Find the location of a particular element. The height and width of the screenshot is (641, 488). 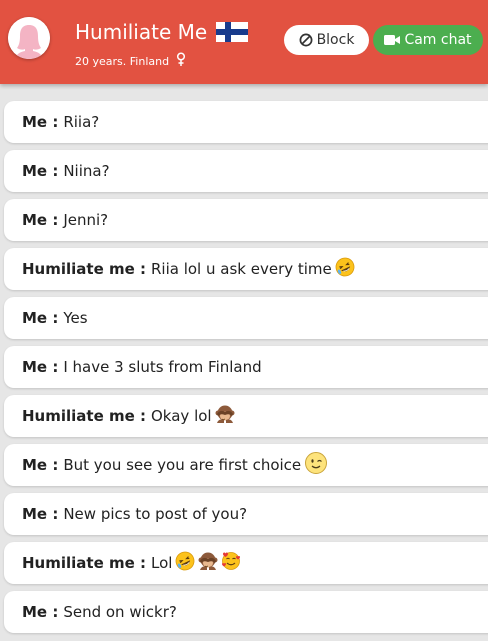

message-text: Okay lol is located at coordinates (181, 416).